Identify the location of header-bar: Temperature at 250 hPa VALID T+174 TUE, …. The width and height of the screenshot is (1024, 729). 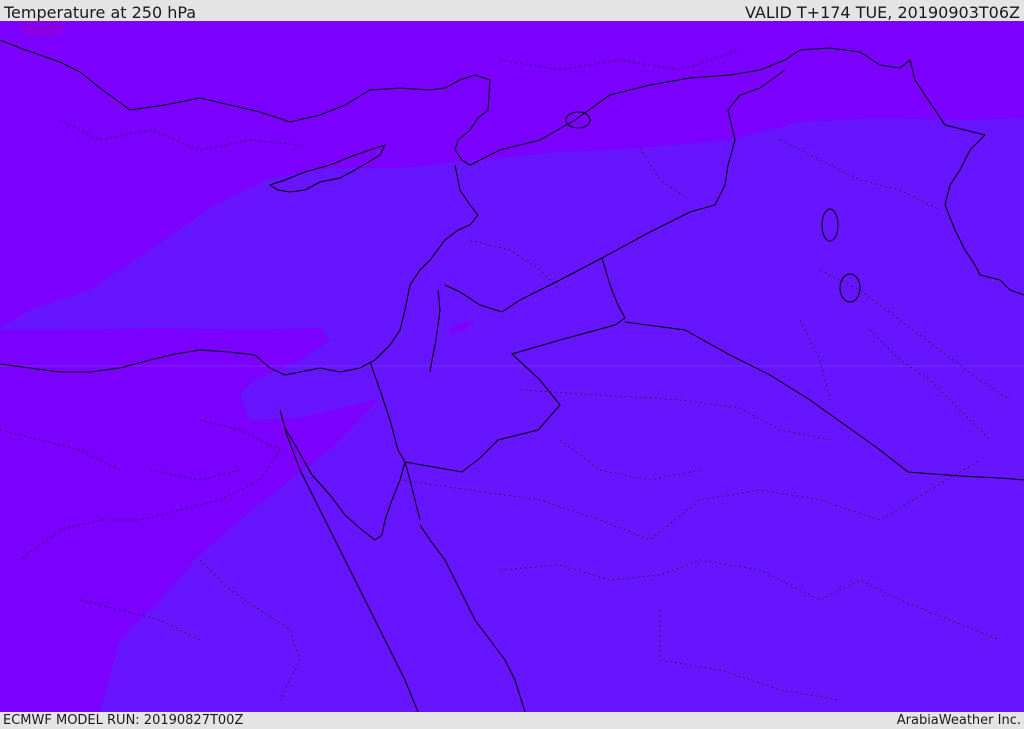
(512, 11).